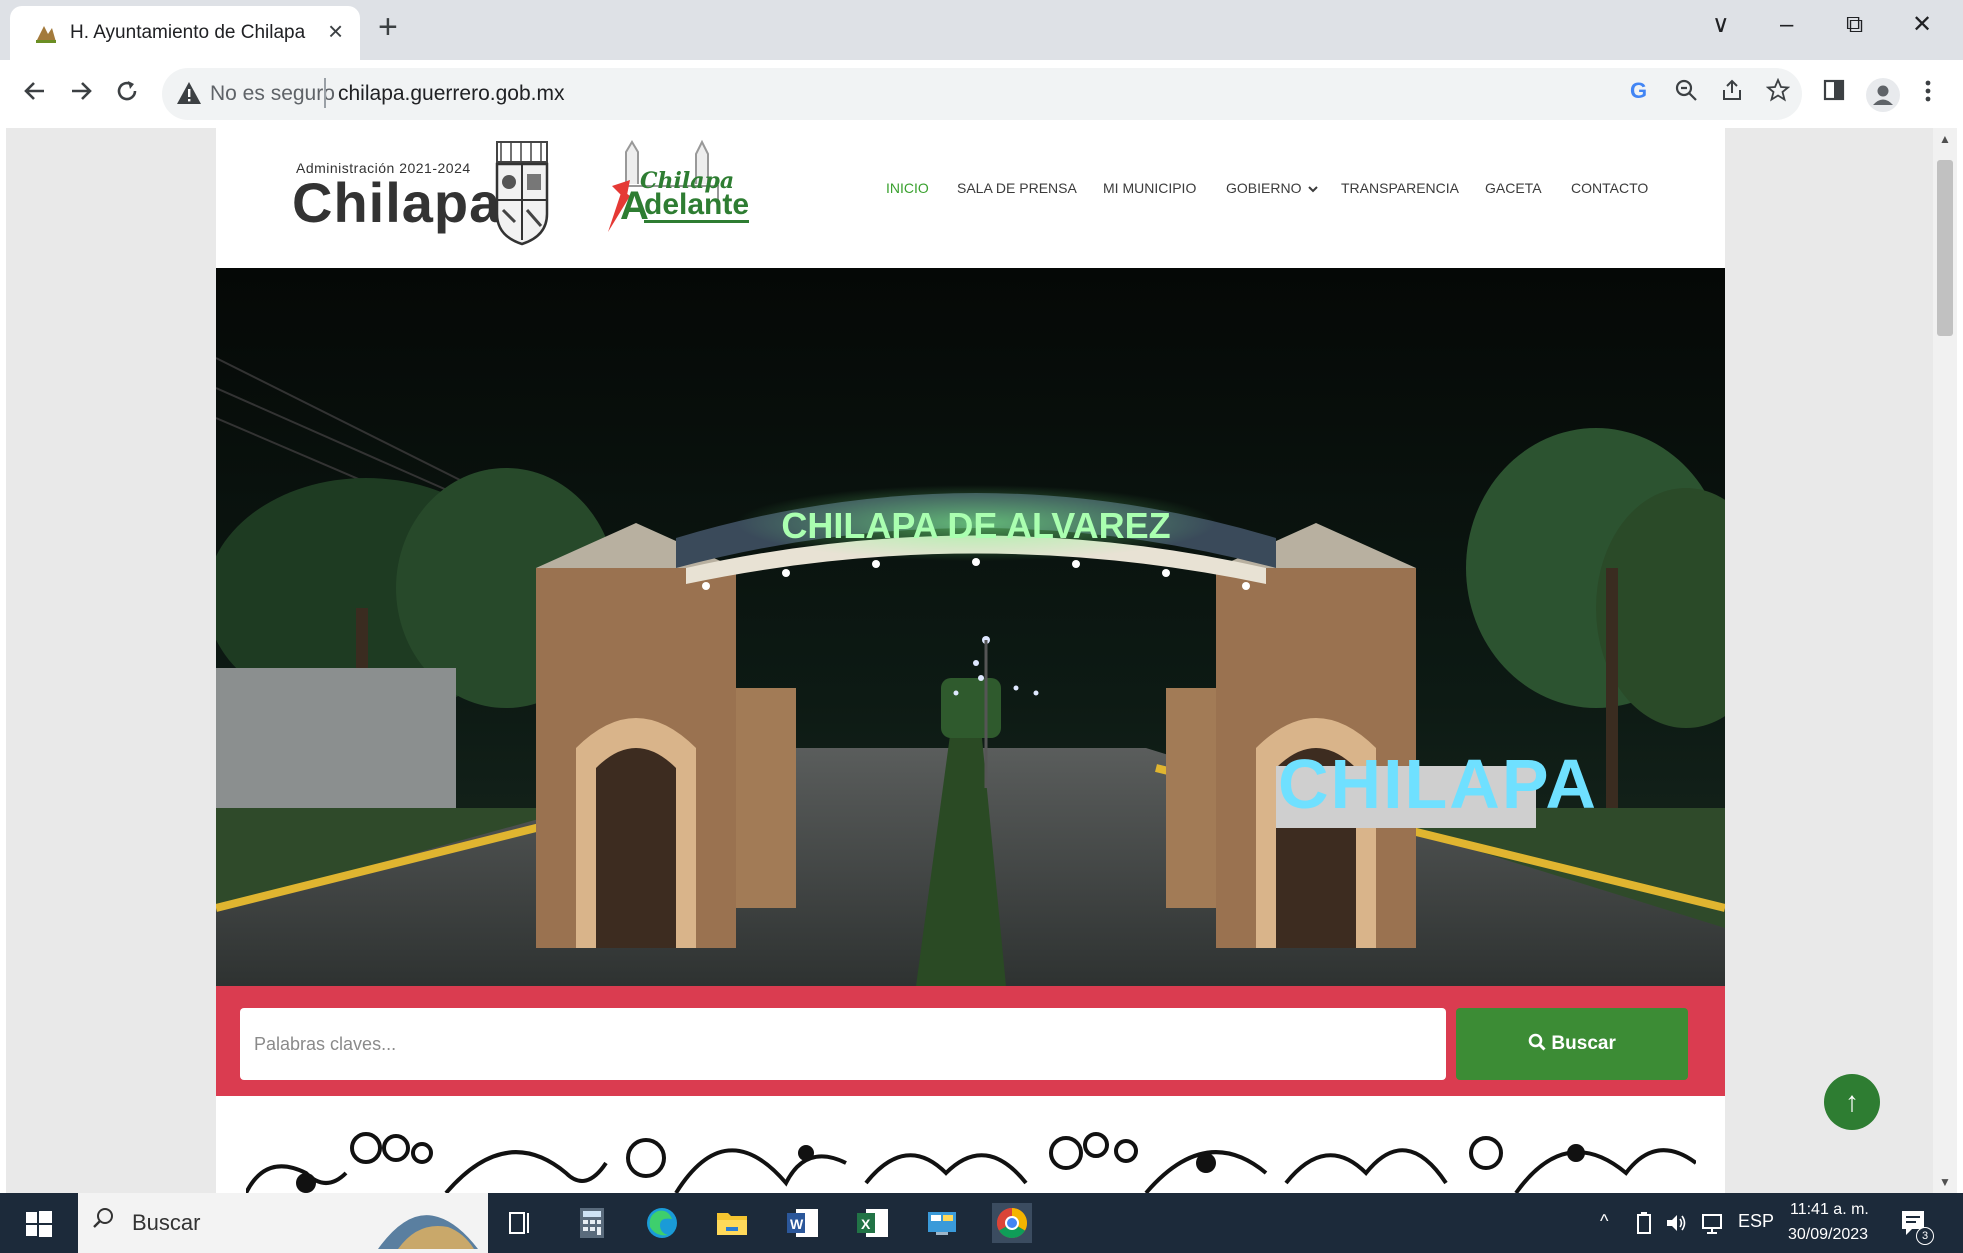  What do you see at coordinates (46, 34) in the screenshot?
I see `favicon-icon` at bounding box center [46, 34].